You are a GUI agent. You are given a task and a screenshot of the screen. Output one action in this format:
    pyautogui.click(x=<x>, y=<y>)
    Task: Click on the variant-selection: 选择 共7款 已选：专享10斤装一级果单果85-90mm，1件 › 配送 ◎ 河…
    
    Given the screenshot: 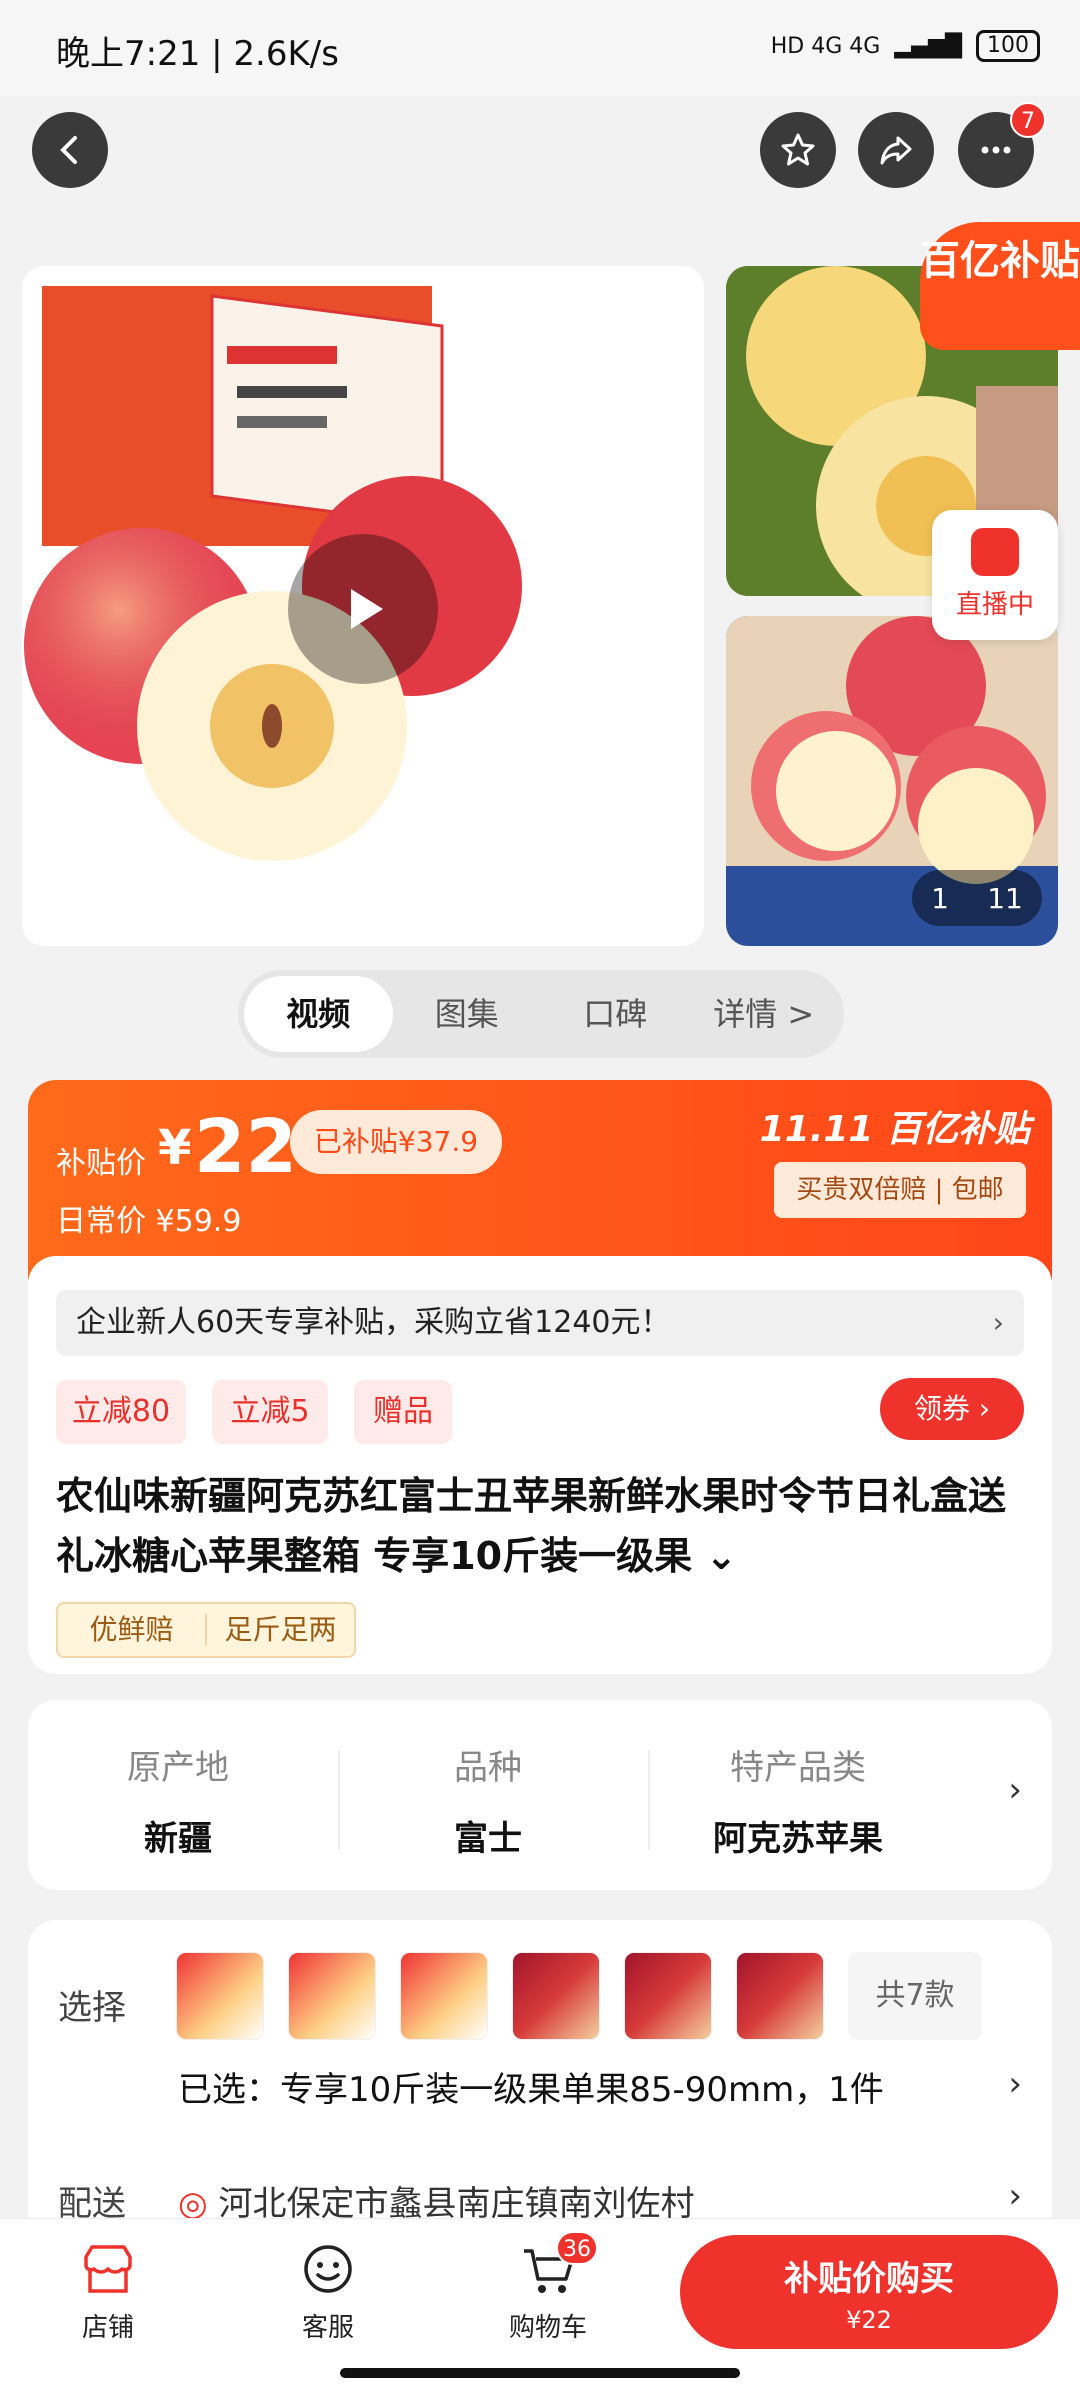 What is the action you would take?
    pyautogui.click(x=540, y=2072)
    